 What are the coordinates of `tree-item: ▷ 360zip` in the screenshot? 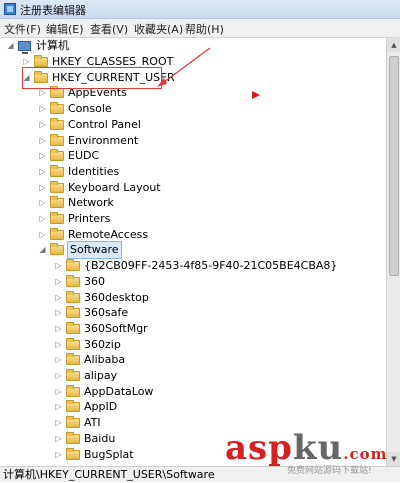 It's located at (190, 345).